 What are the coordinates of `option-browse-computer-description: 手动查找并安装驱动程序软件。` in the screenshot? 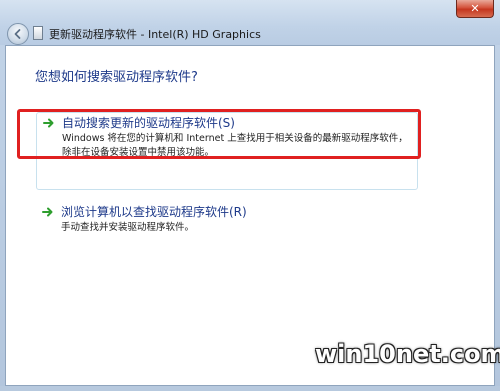 It's located at (128, 227).